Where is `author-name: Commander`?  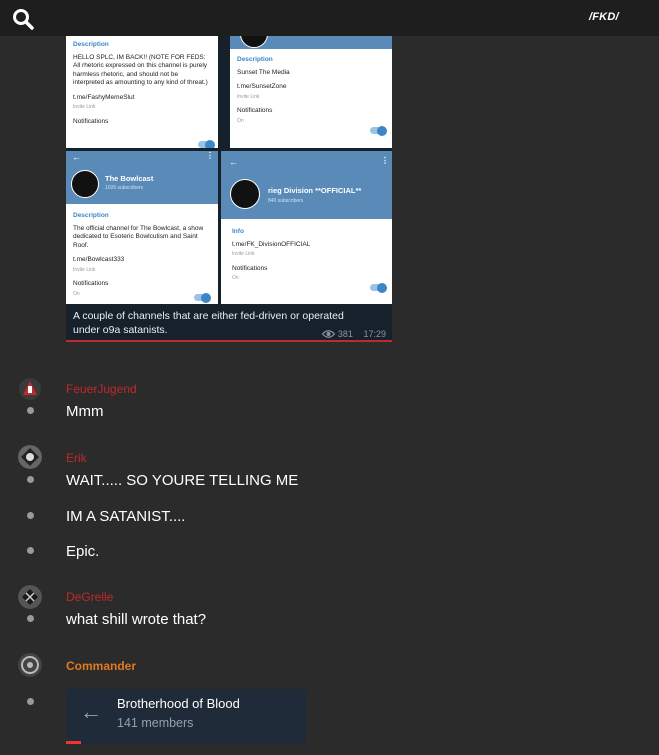 author-name: Commander is located at coordinates (101, 666).